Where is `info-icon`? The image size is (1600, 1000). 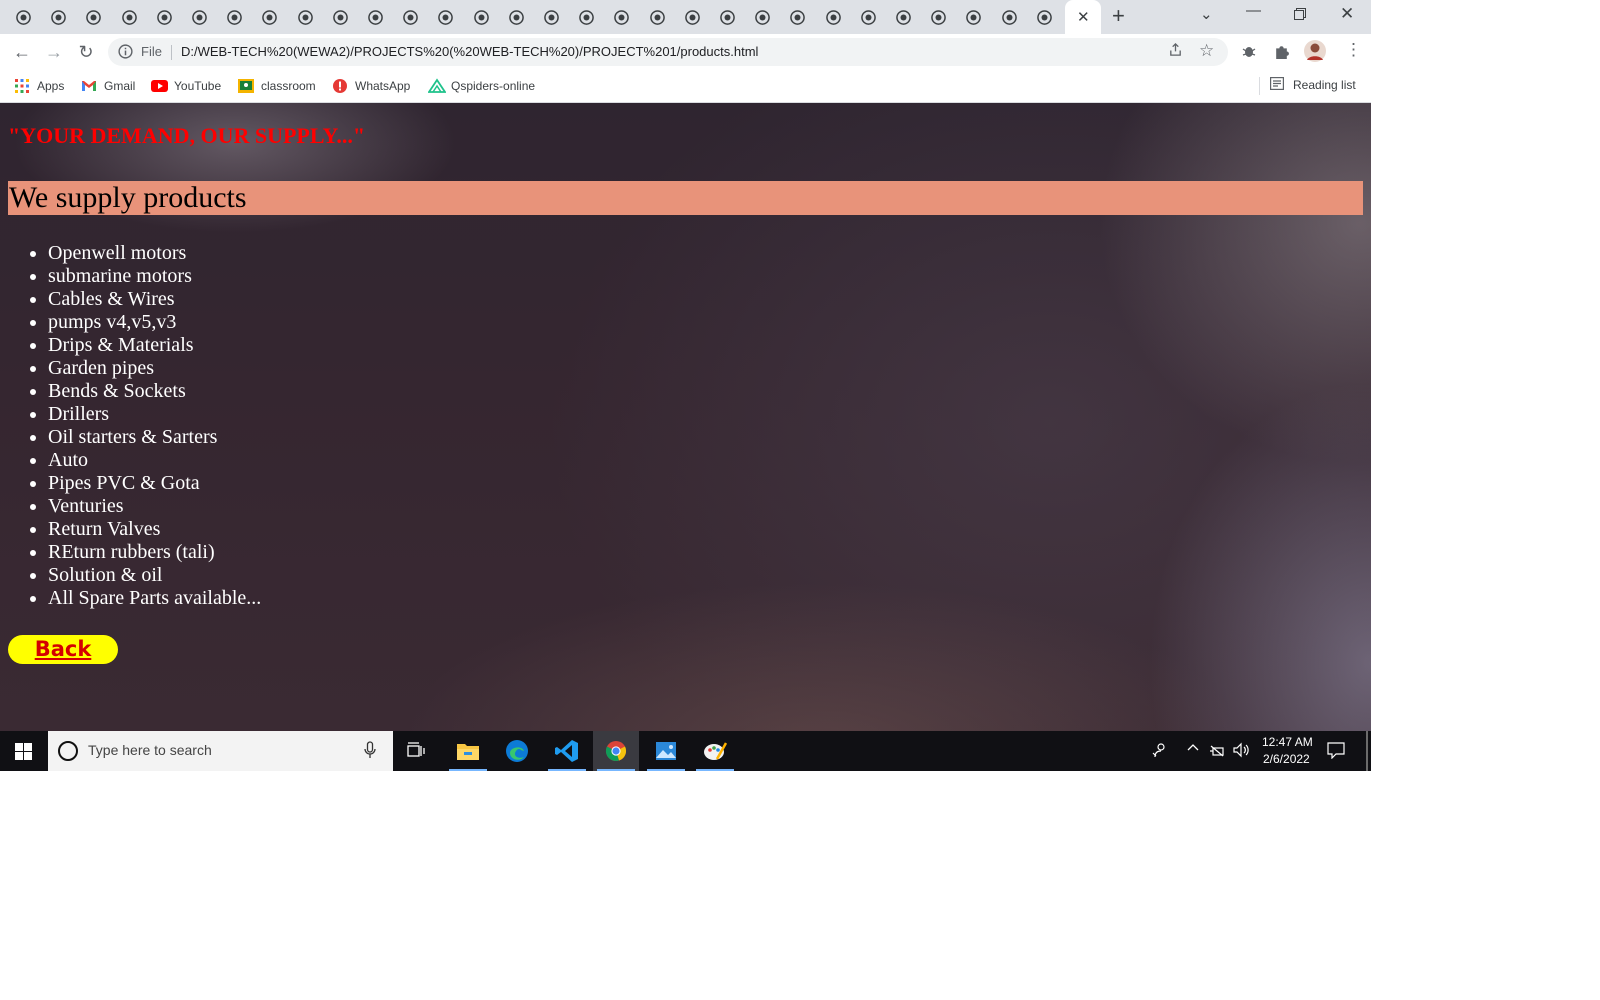 info-icon is located at coordinates (125, 54).